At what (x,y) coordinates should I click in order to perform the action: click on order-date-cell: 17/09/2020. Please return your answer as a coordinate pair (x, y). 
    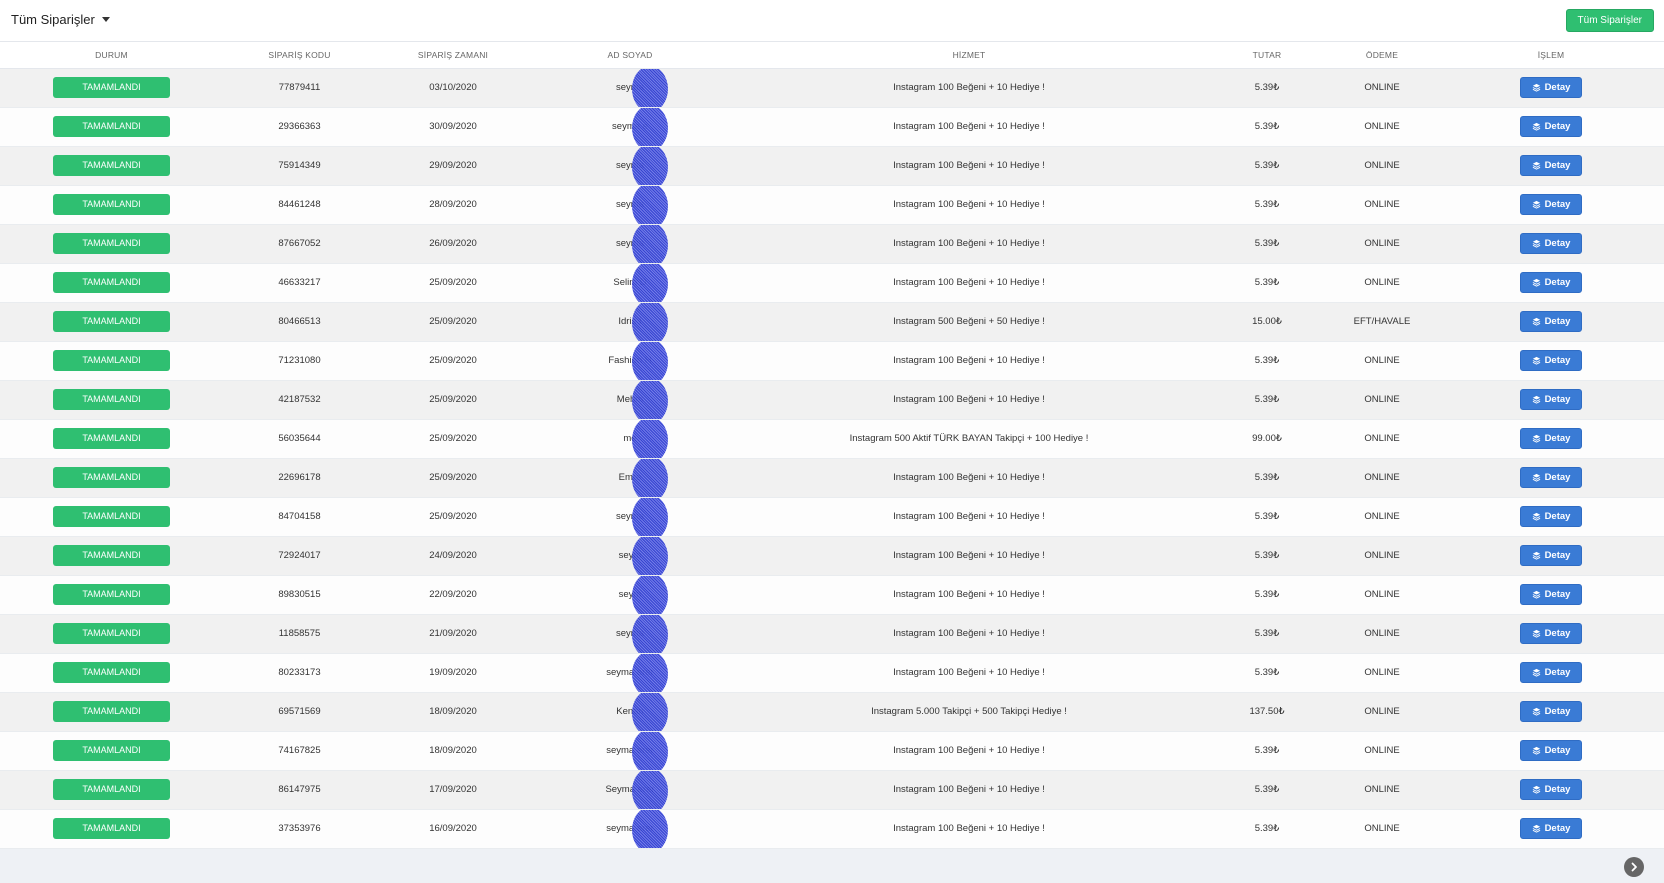
    Looking at the image, I should click on (453, 790).